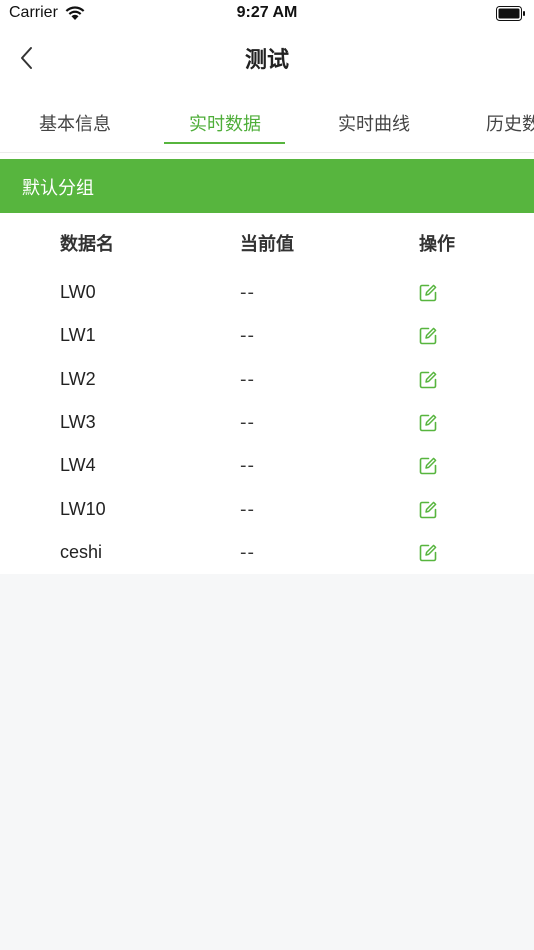  Describe the element at coordinates (75, 123) in the screenshot. I see `tab-basic-info: 基本信息` at that location.